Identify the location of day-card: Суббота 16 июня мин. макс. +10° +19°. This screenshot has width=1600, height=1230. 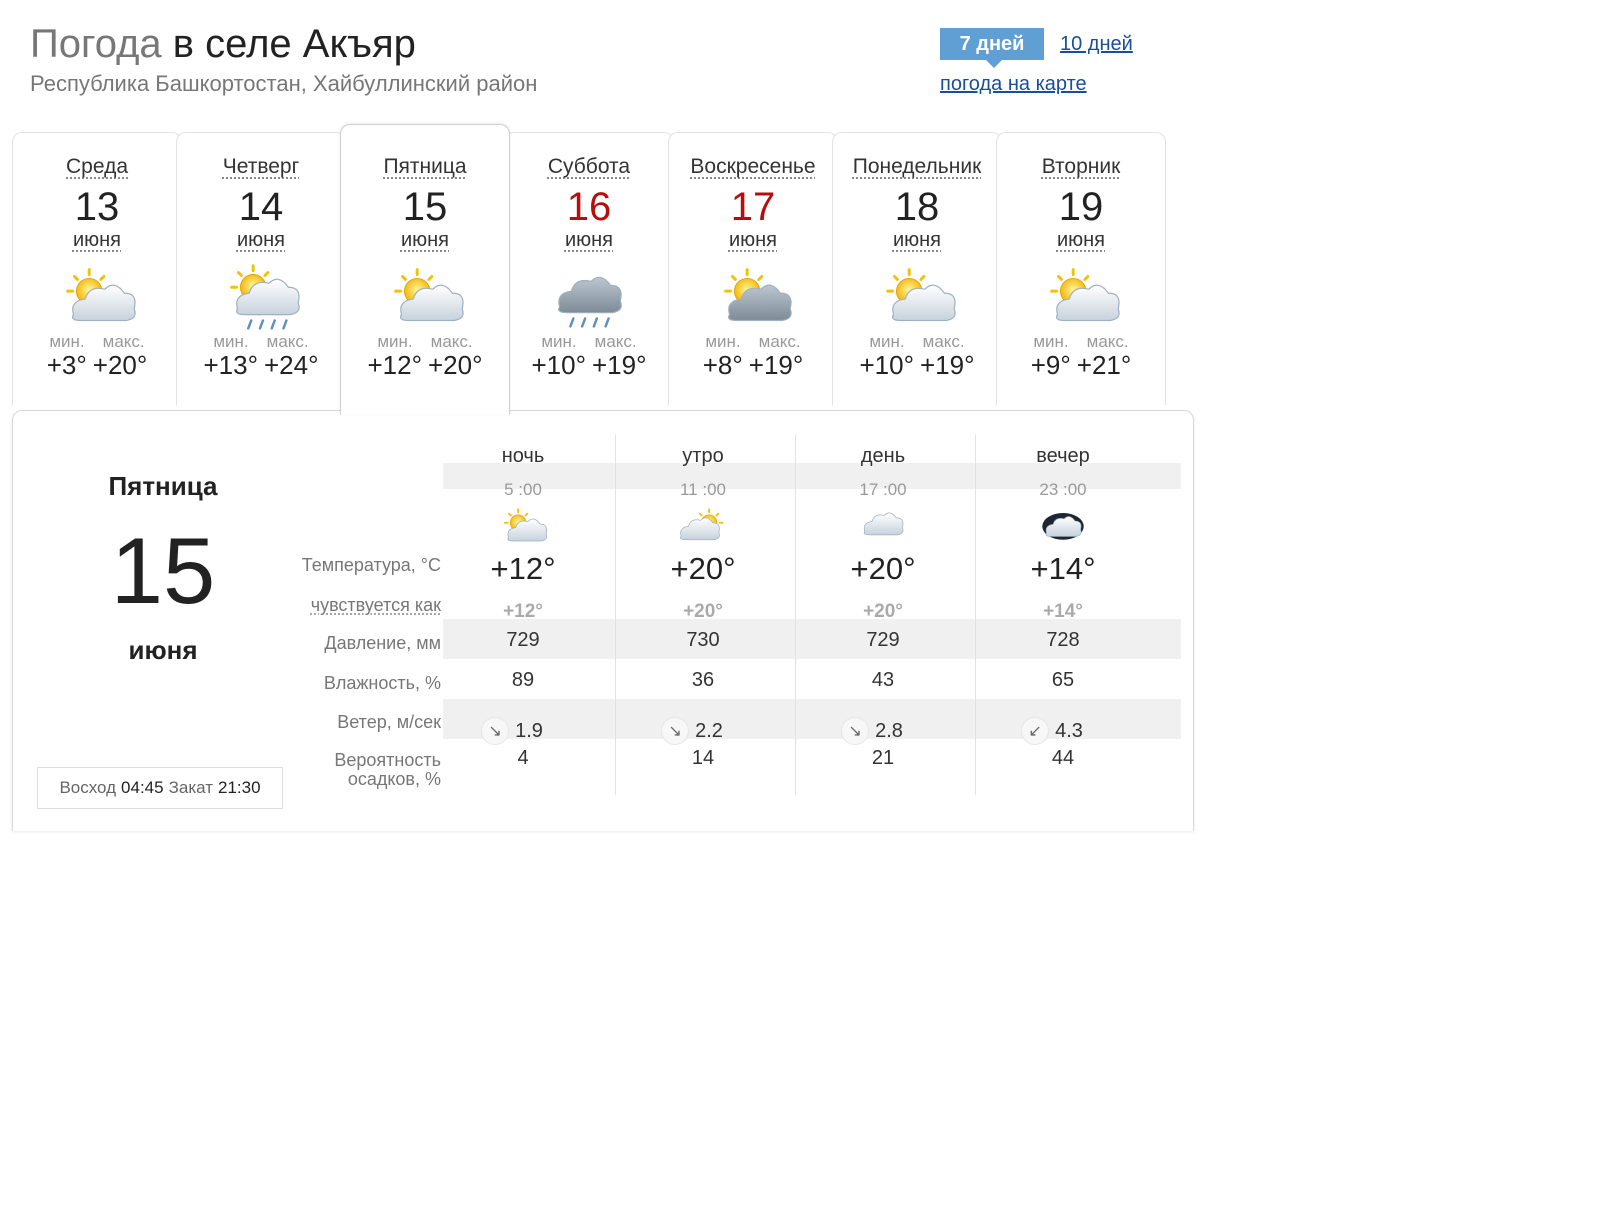
(589, 268).